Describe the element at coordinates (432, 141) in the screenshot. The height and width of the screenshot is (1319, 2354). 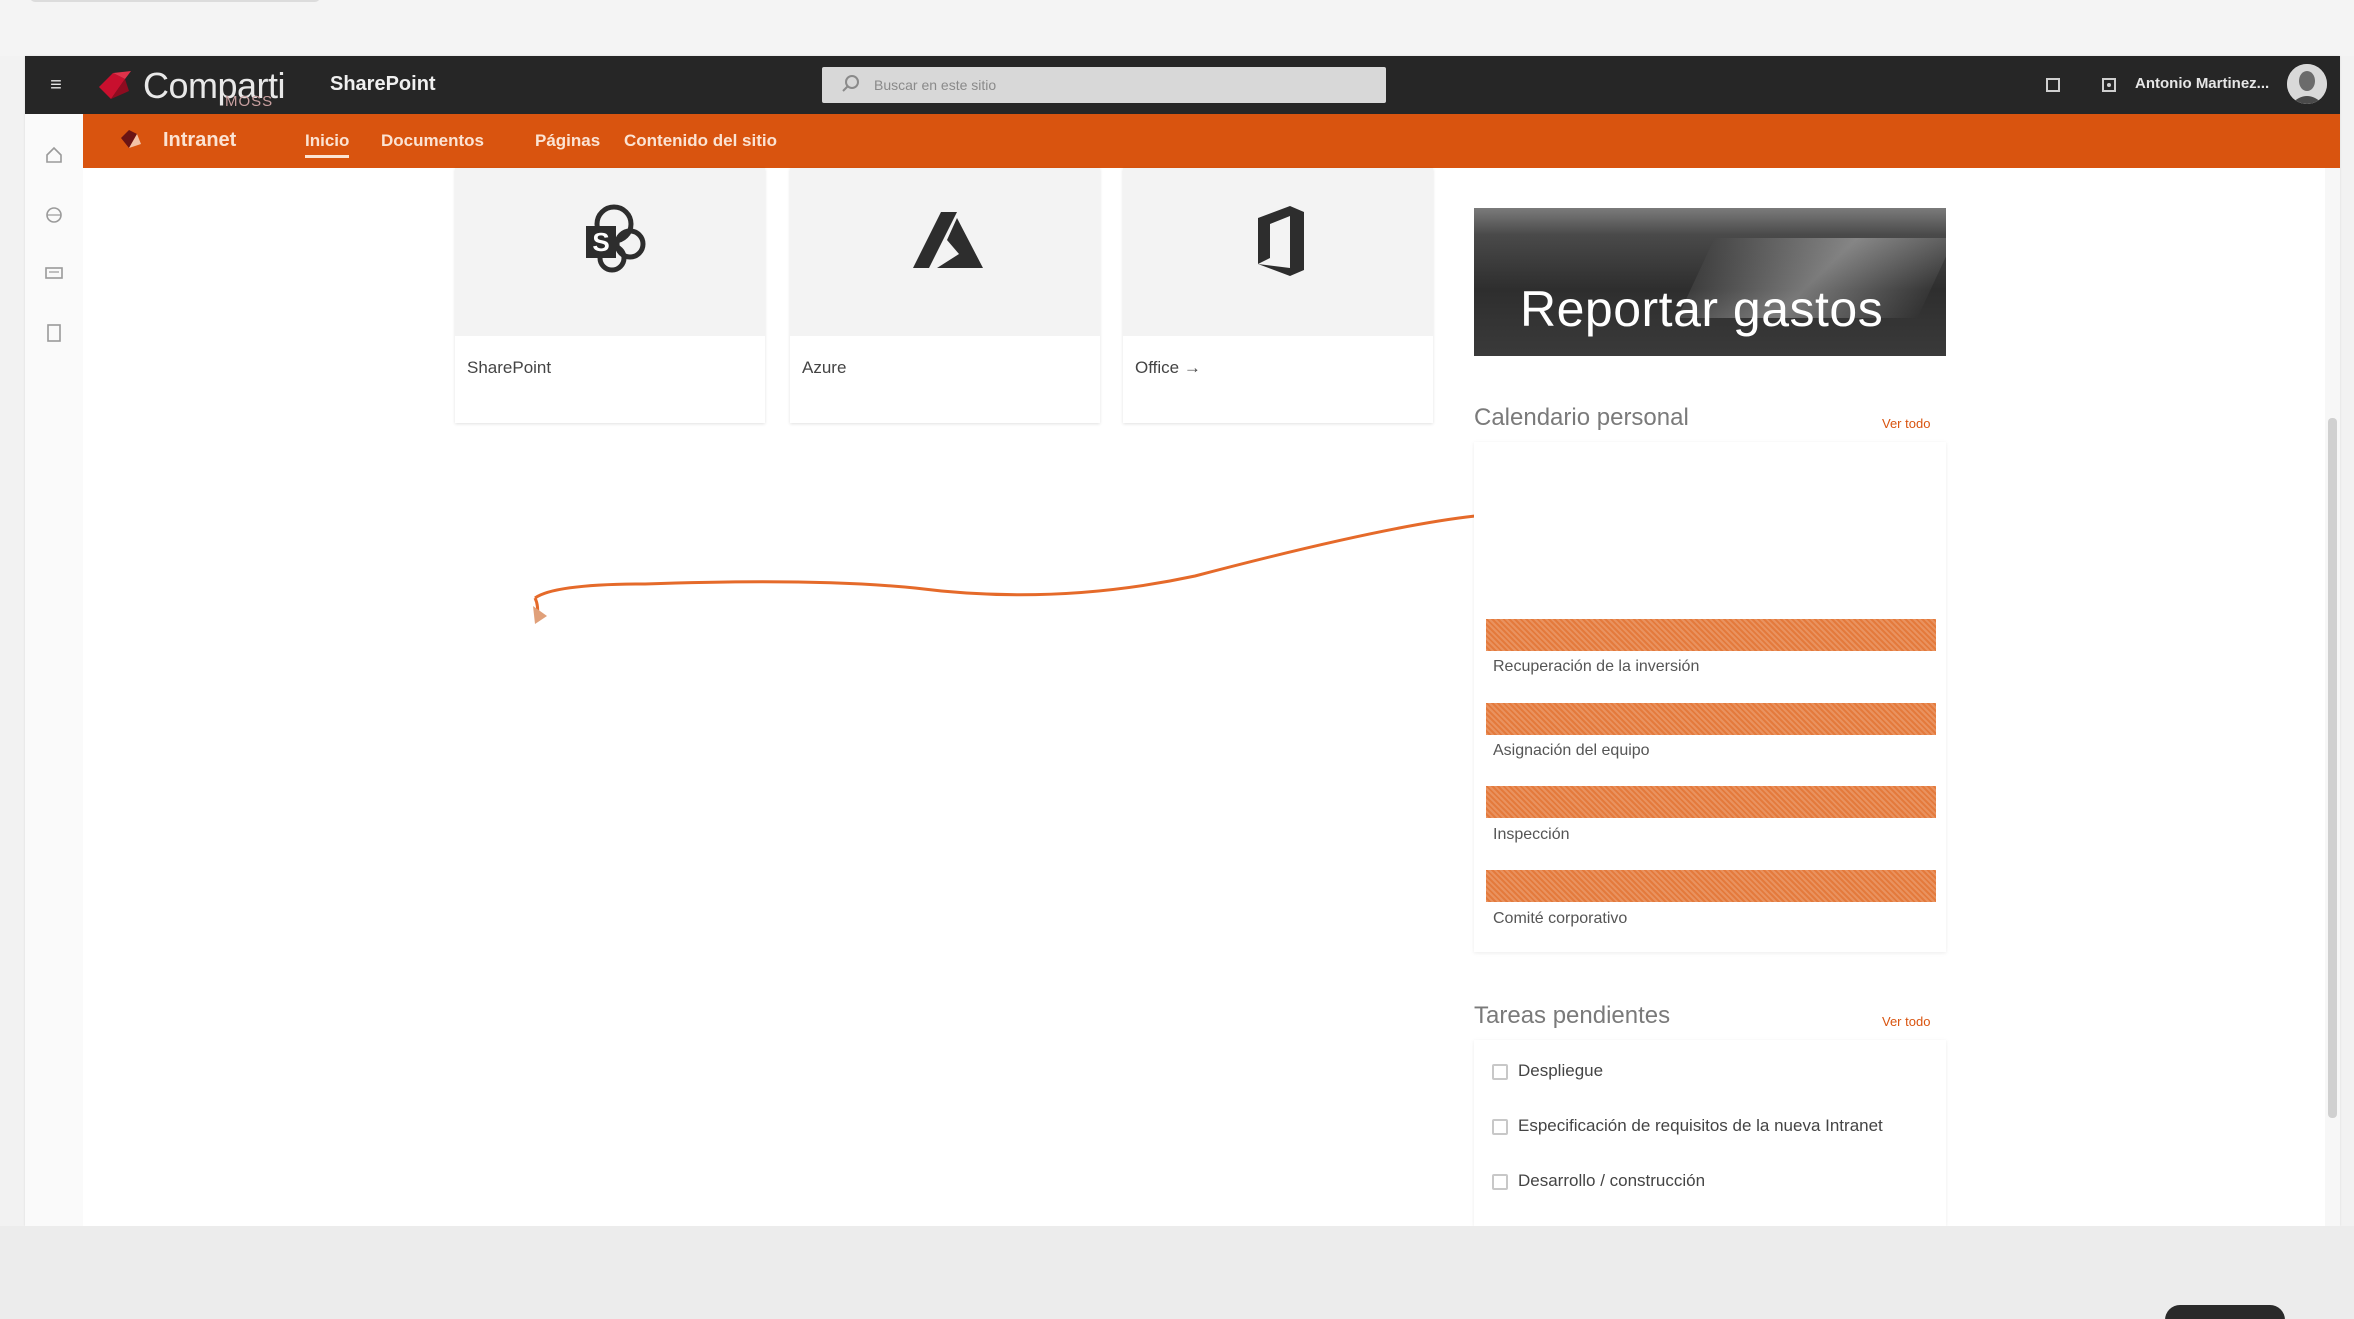
I see `nav-link-documentos: Documentos` at that location.